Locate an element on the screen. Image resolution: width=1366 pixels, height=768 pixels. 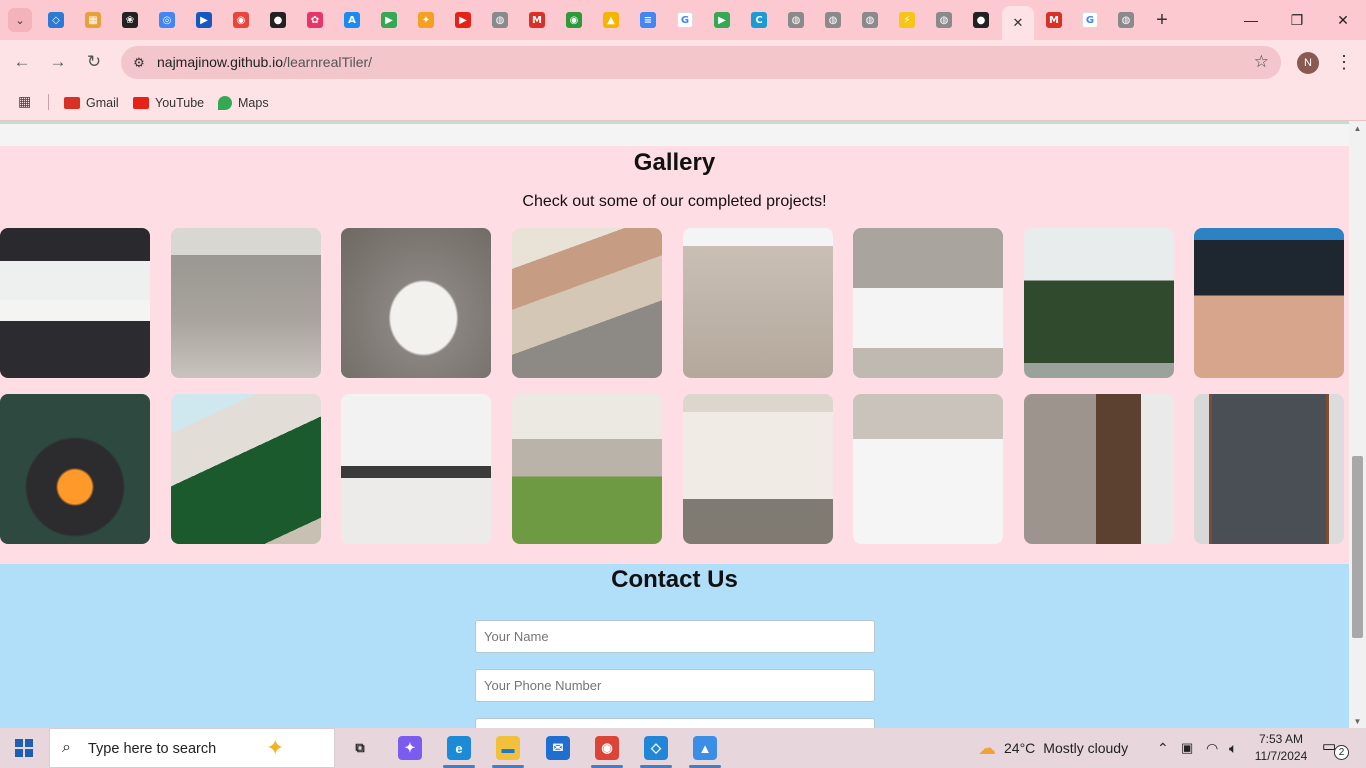
scroll-up-arrow: ▲ is located at coordinates (1357, 128).